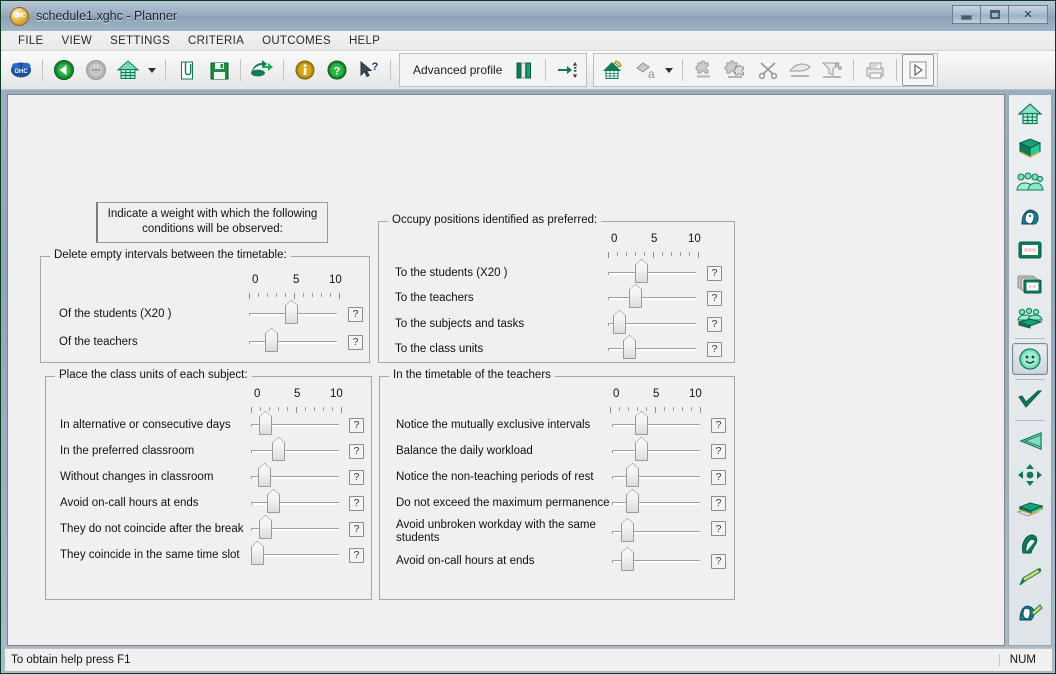 The height and width of the screenshot is (674, 1056). Describe the element at coordinates (262, 70) in the screenshot. I see `export-icon` at that location.